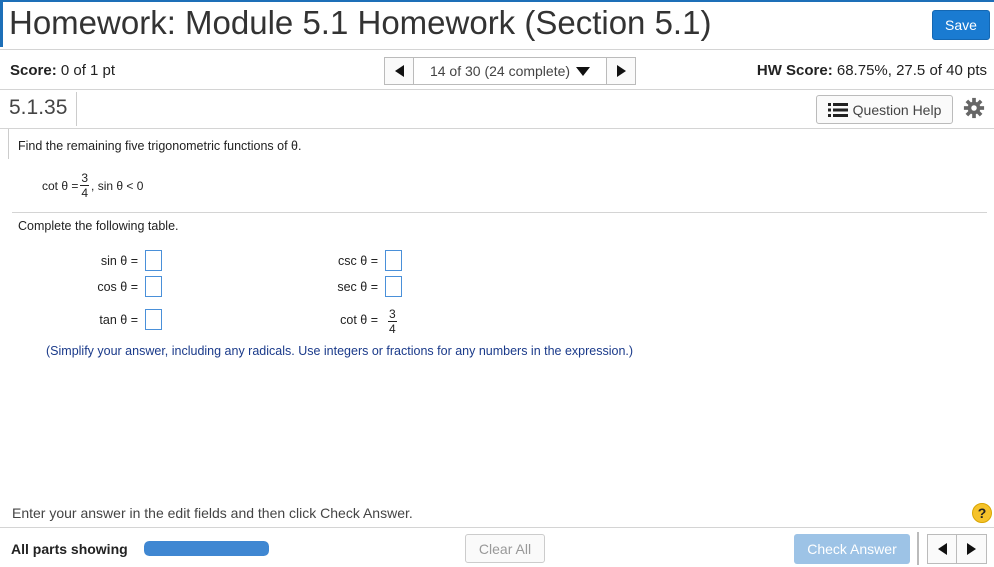 This screenshot has height=567, width=994. What do you see at coordinates (117, 287) in the screenshot?
I see `cos-label: cos θ =` at bounding box center [117, 287].